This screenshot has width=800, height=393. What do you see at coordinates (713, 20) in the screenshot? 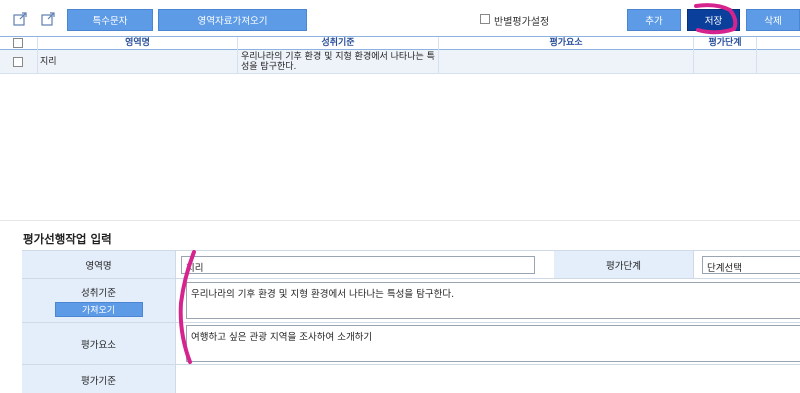
I see `save-button: 저장` at bounding box center [713, 20].